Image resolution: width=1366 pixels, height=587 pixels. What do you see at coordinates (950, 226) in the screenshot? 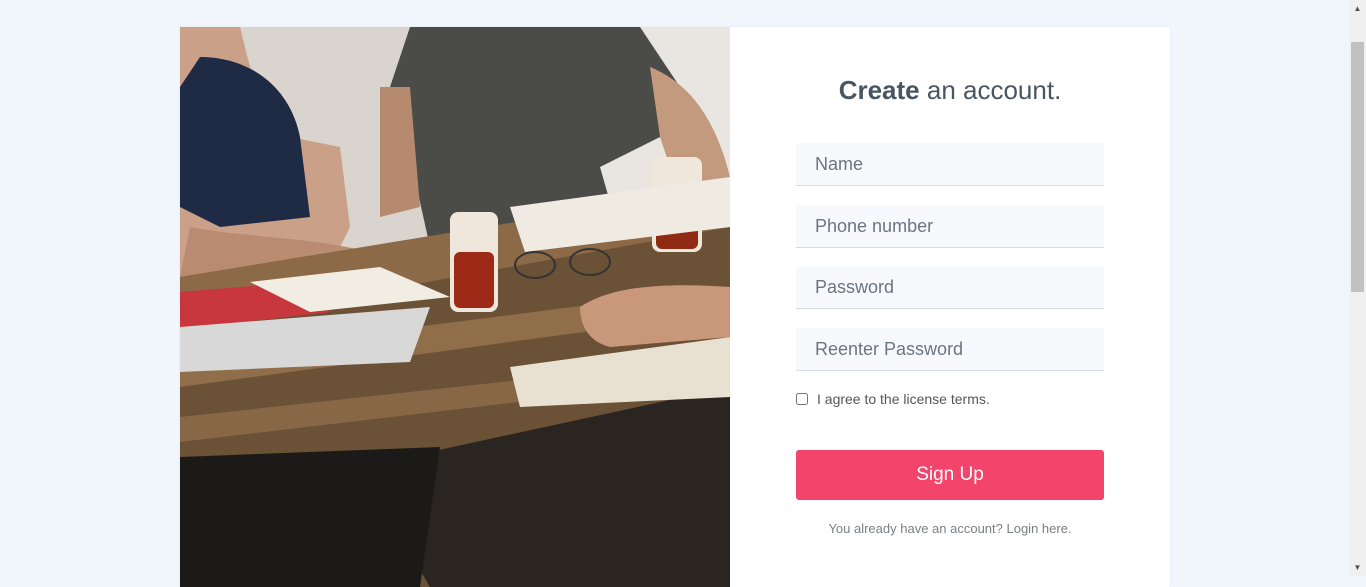
I see `phone-input` at bounding box center [950, 226].